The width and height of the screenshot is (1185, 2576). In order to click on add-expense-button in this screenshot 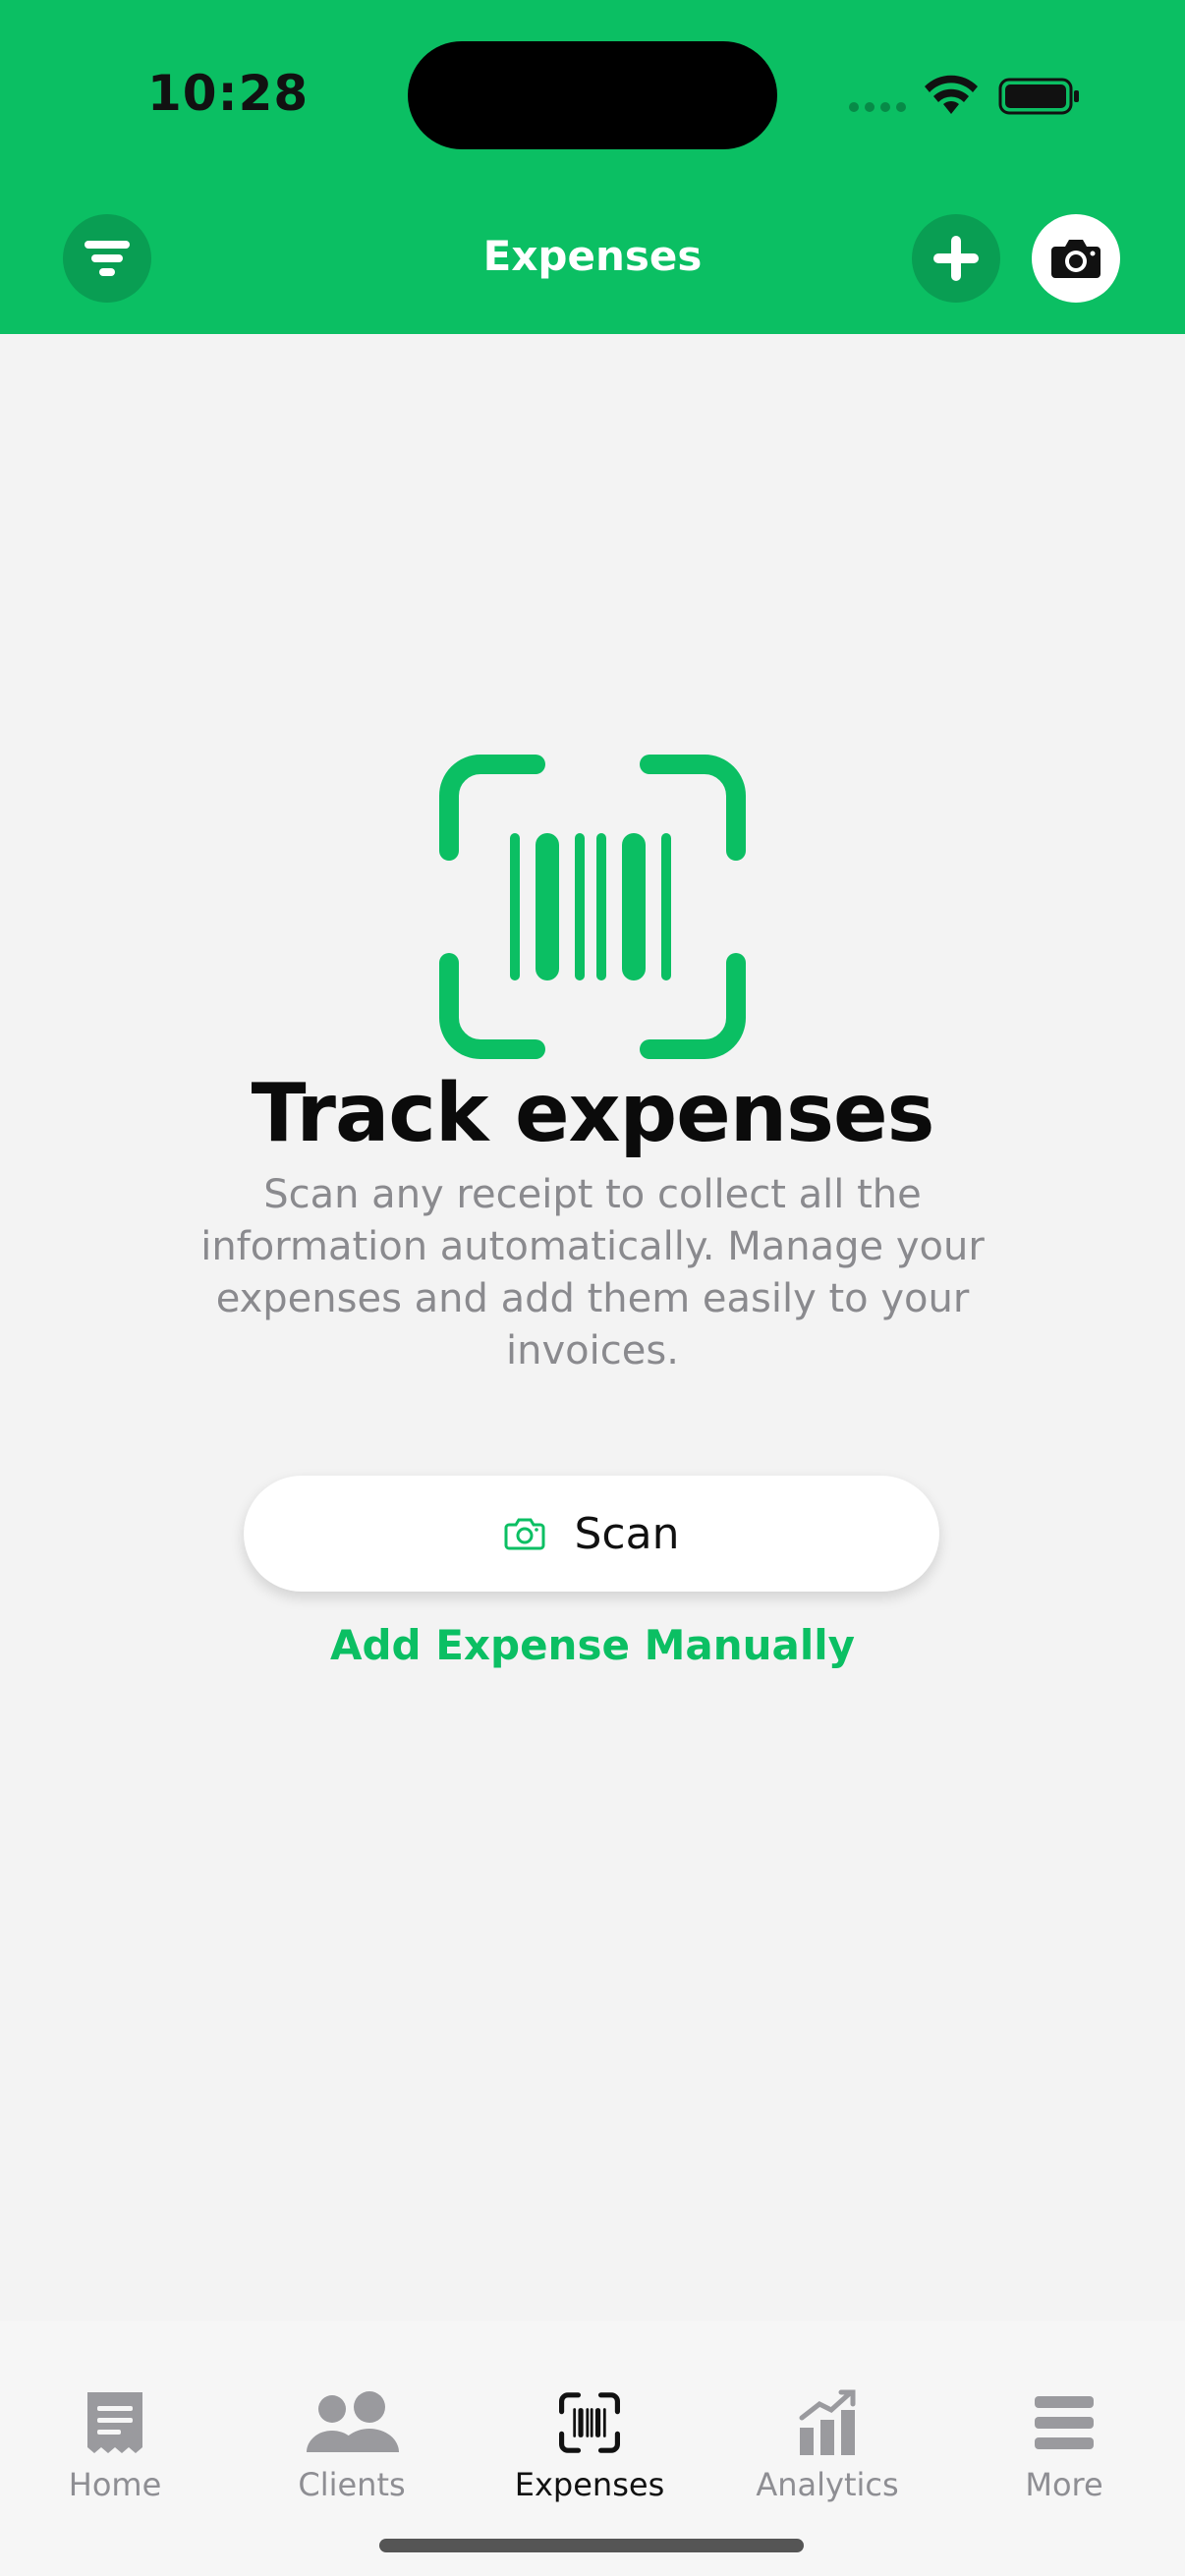, I will do `click(956, 258)`.